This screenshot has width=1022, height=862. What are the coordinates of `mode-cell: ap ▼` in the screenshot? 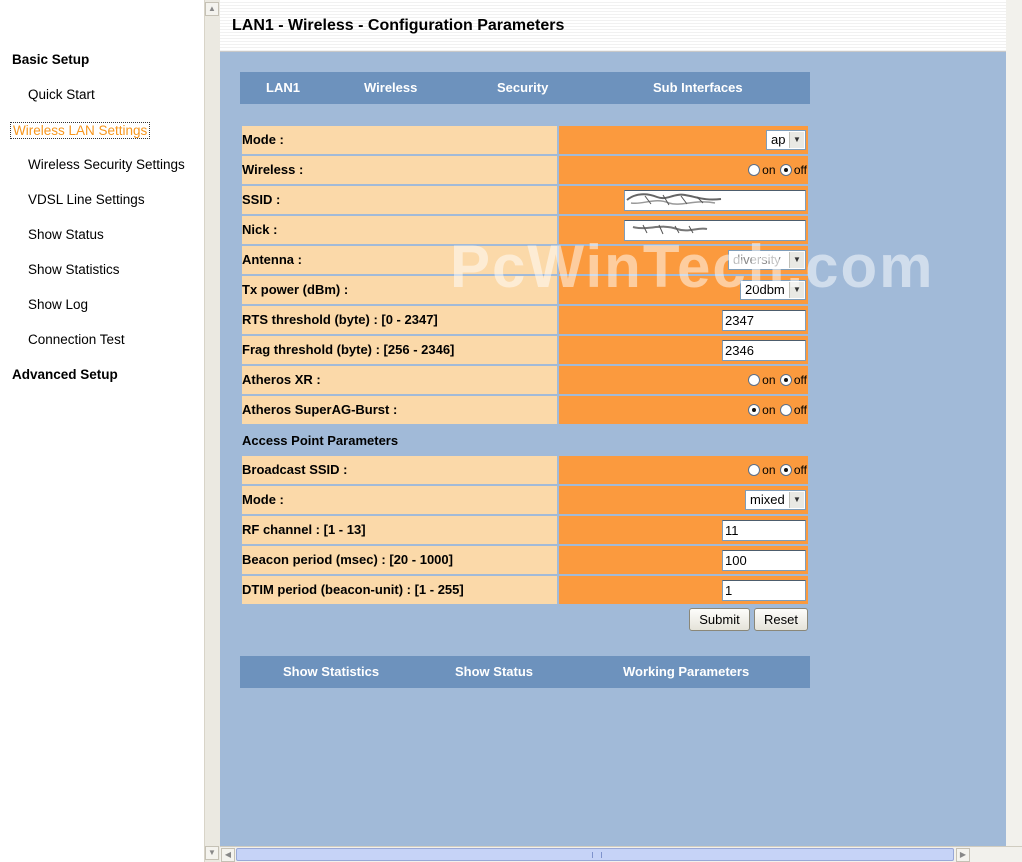 It's located at (683, 140).